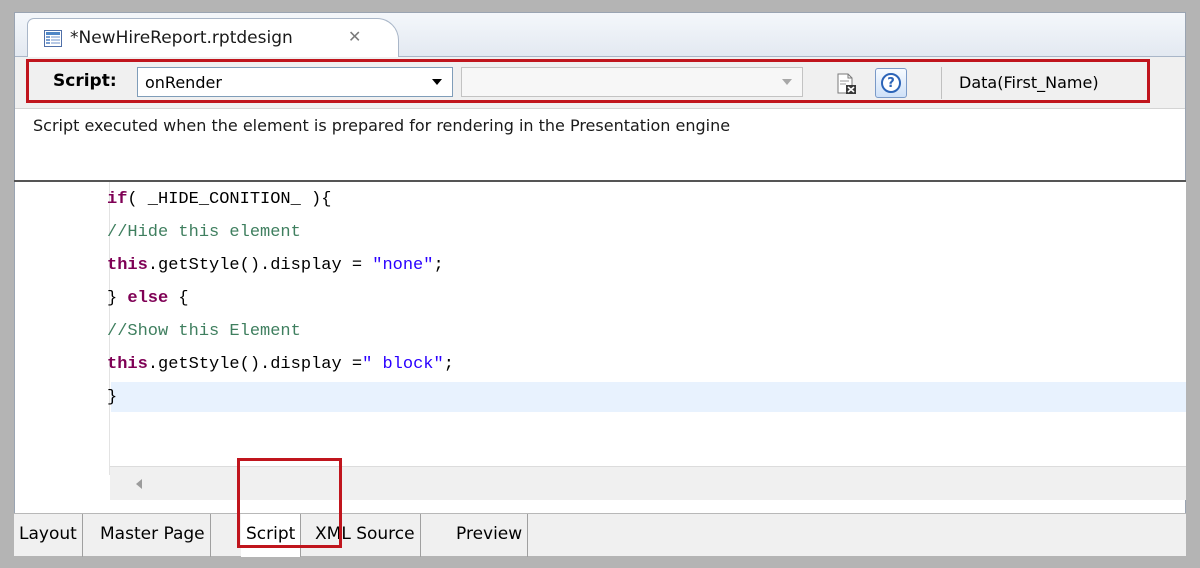 Image resolution: width=1200 pixels, height=568 pixels. What do you see at coordinates (204, 331) in the screenshot?
I see `code-line-5: //Show this Element` at bounding box center [204, 331].